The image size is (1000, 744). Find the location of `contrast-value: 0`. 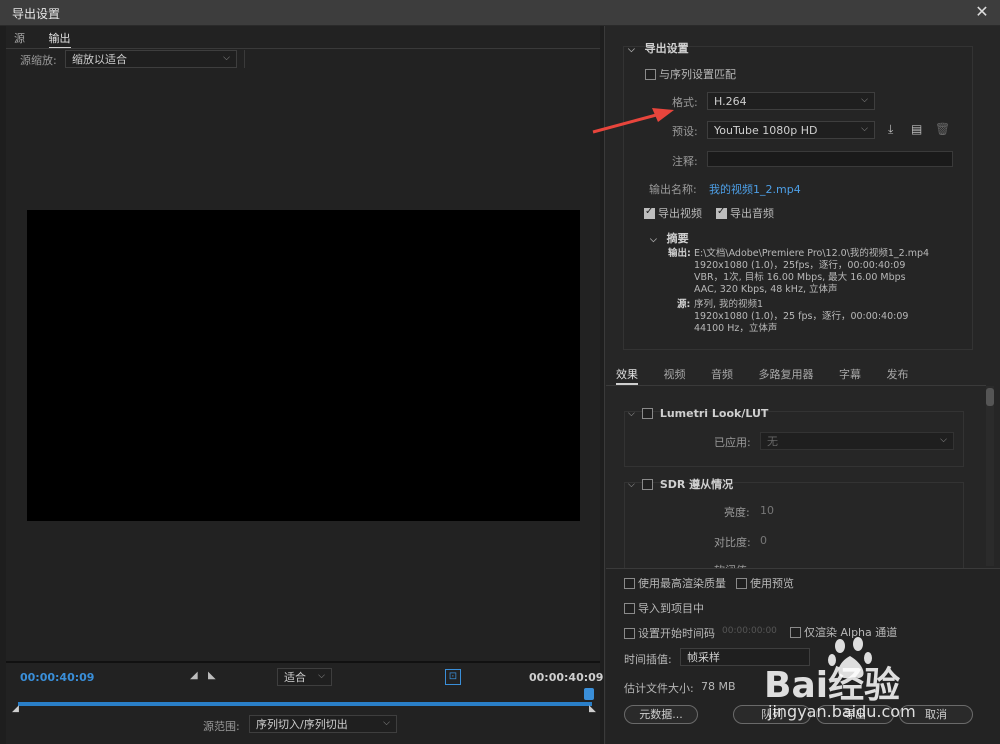

contrast-value: 0 is located at coordinates (763, 540).